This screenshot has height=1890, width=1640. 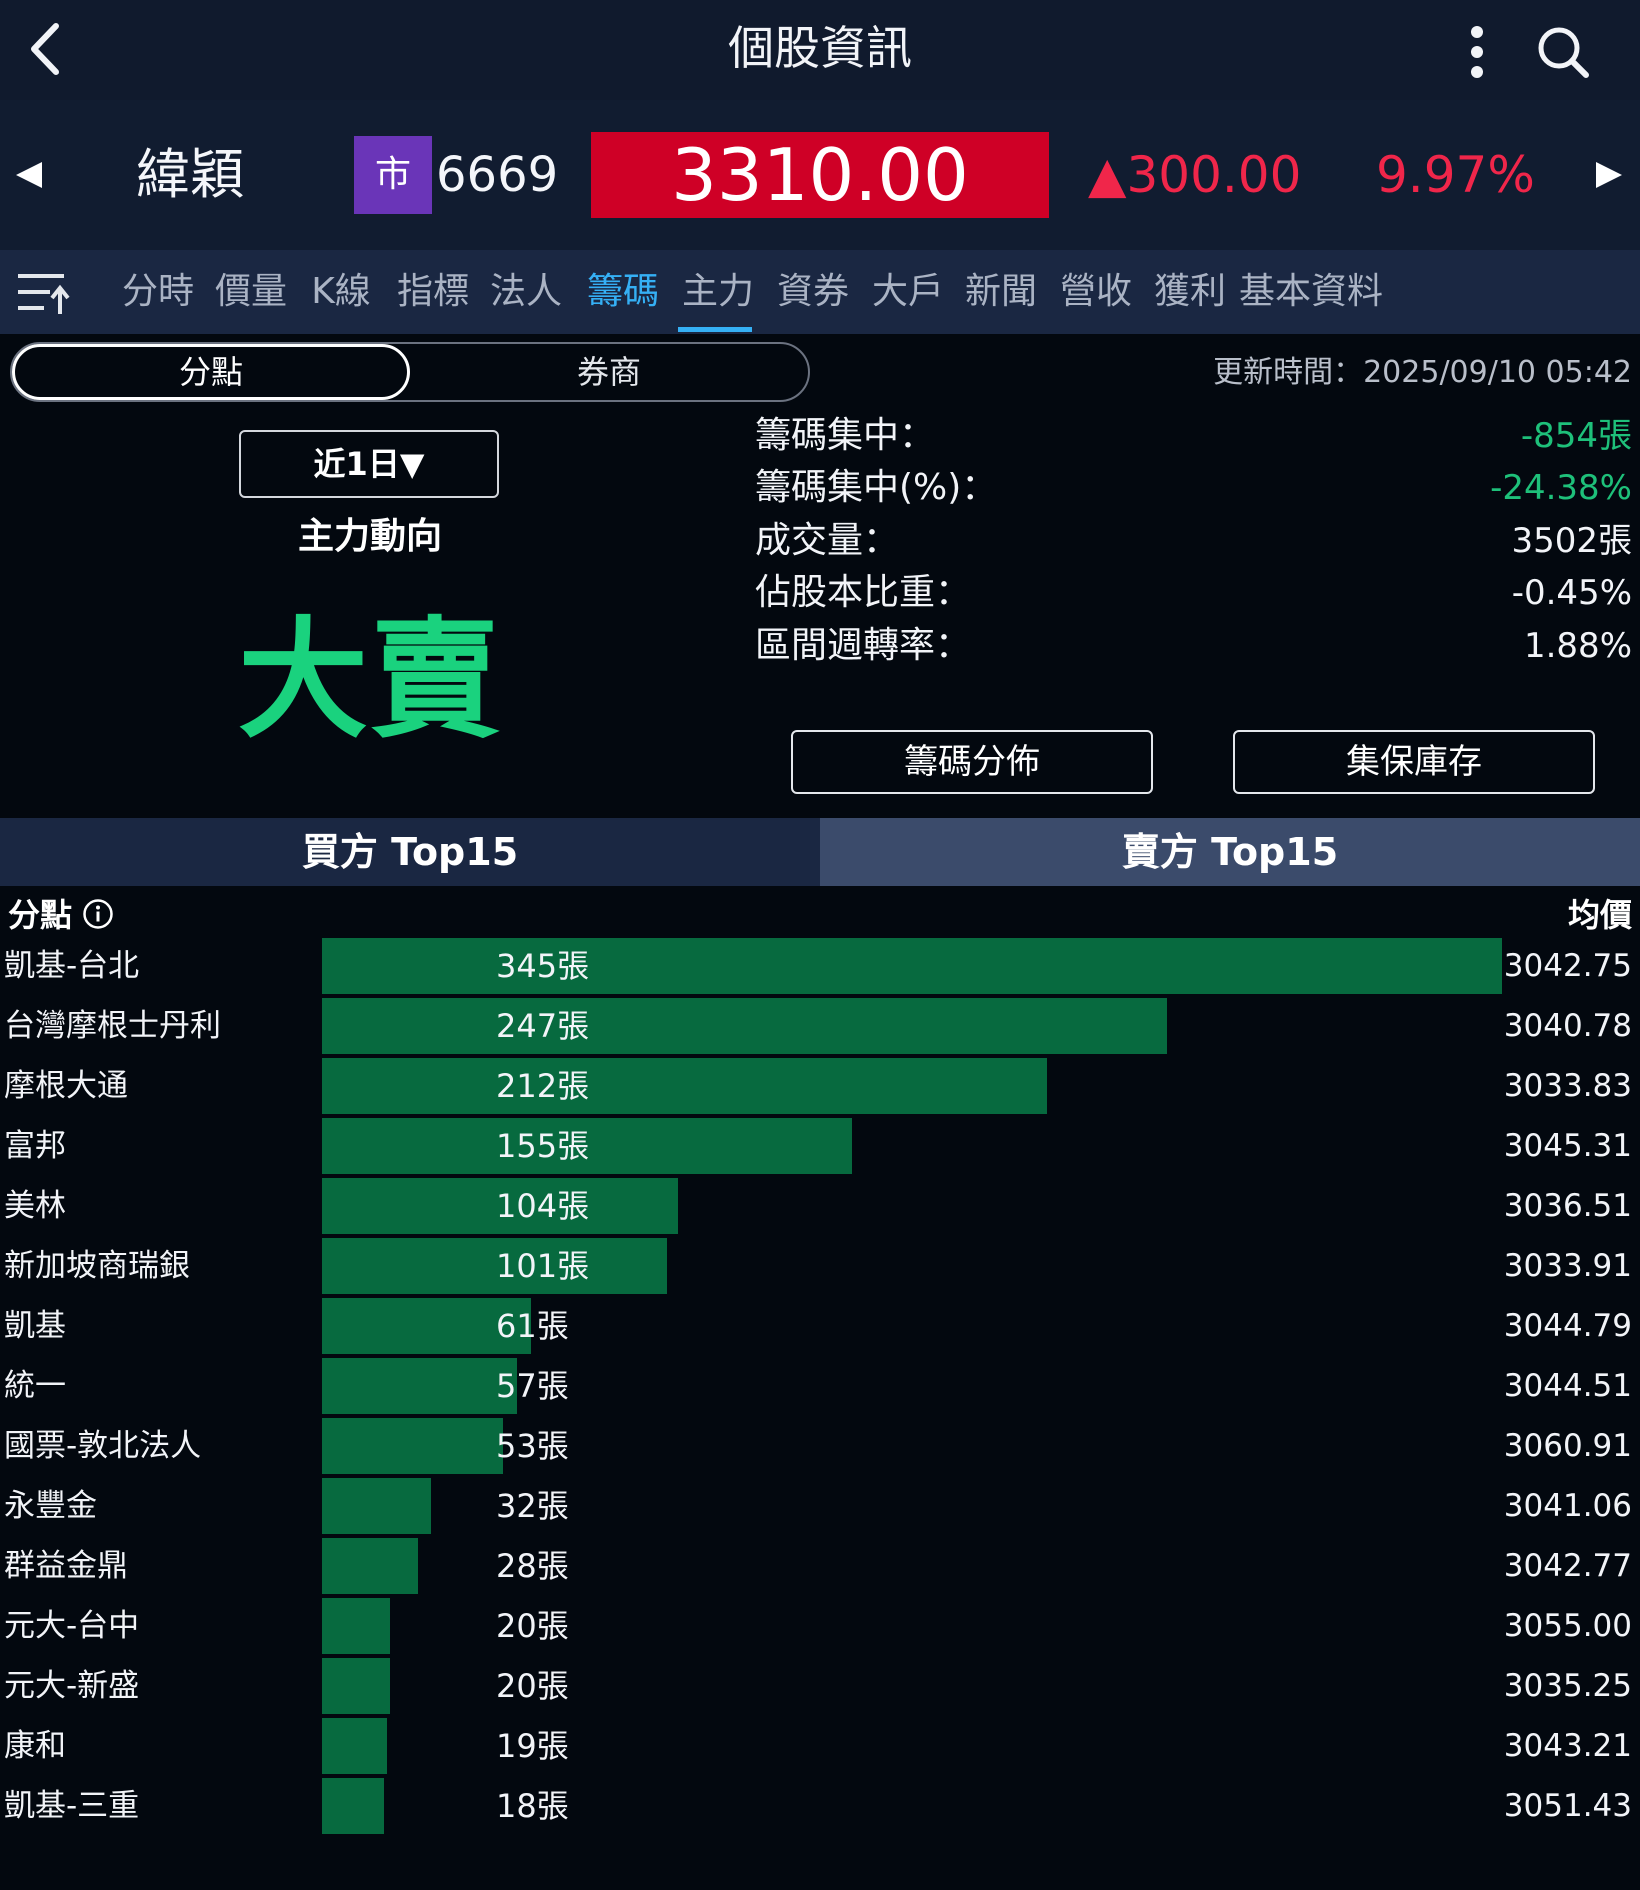 I want to click on search-button, so click(x=1563, y=51).